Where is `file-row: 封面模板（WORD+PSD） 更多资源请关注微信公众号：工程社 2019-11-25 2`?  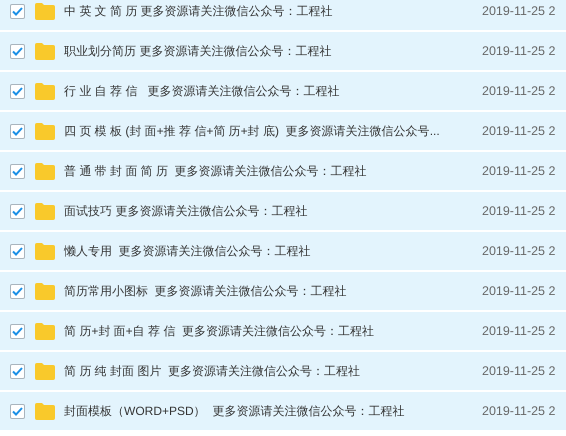 file-row: 封面模板（WORD+PSD） 更多资源请关注微信公众号：工程社 2019-11-25 2 is located at coordinates (283, 412).